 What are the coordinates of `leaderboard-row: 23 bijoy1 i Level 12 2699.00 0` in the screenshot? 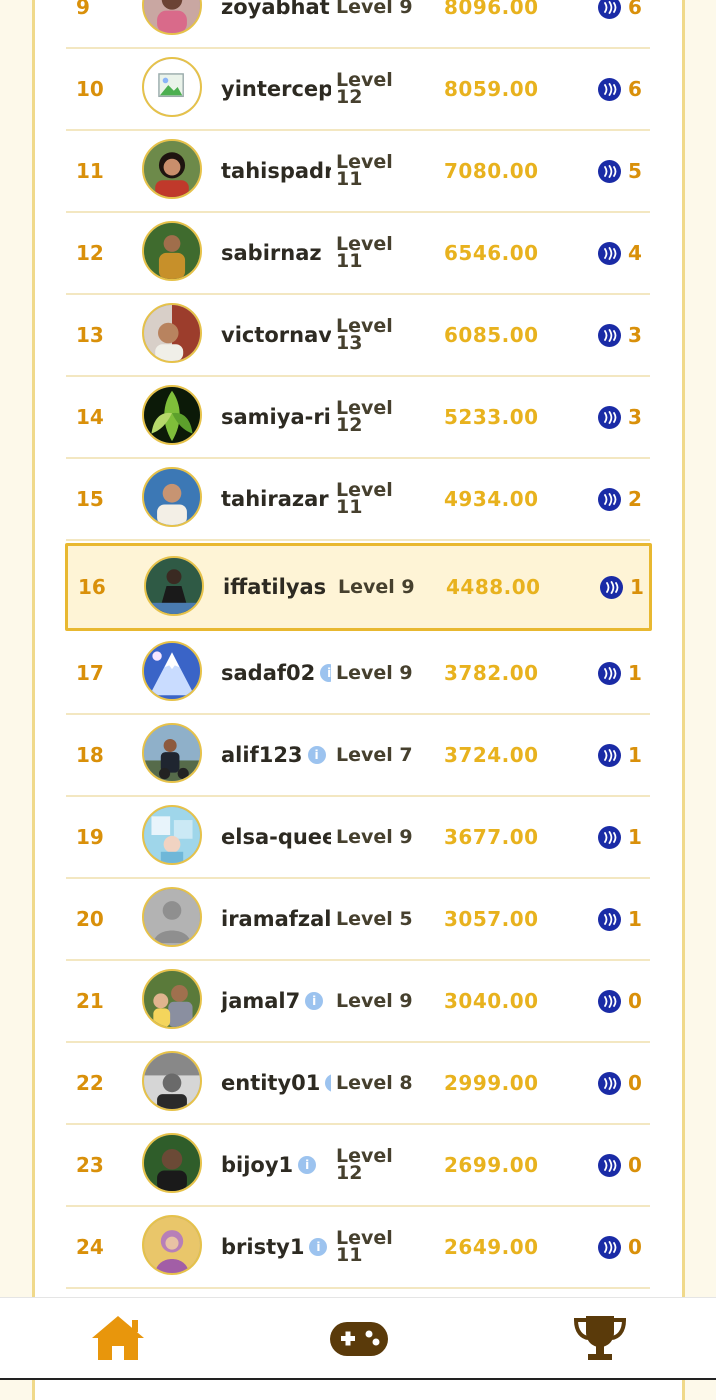 It's located at (358, 1166).